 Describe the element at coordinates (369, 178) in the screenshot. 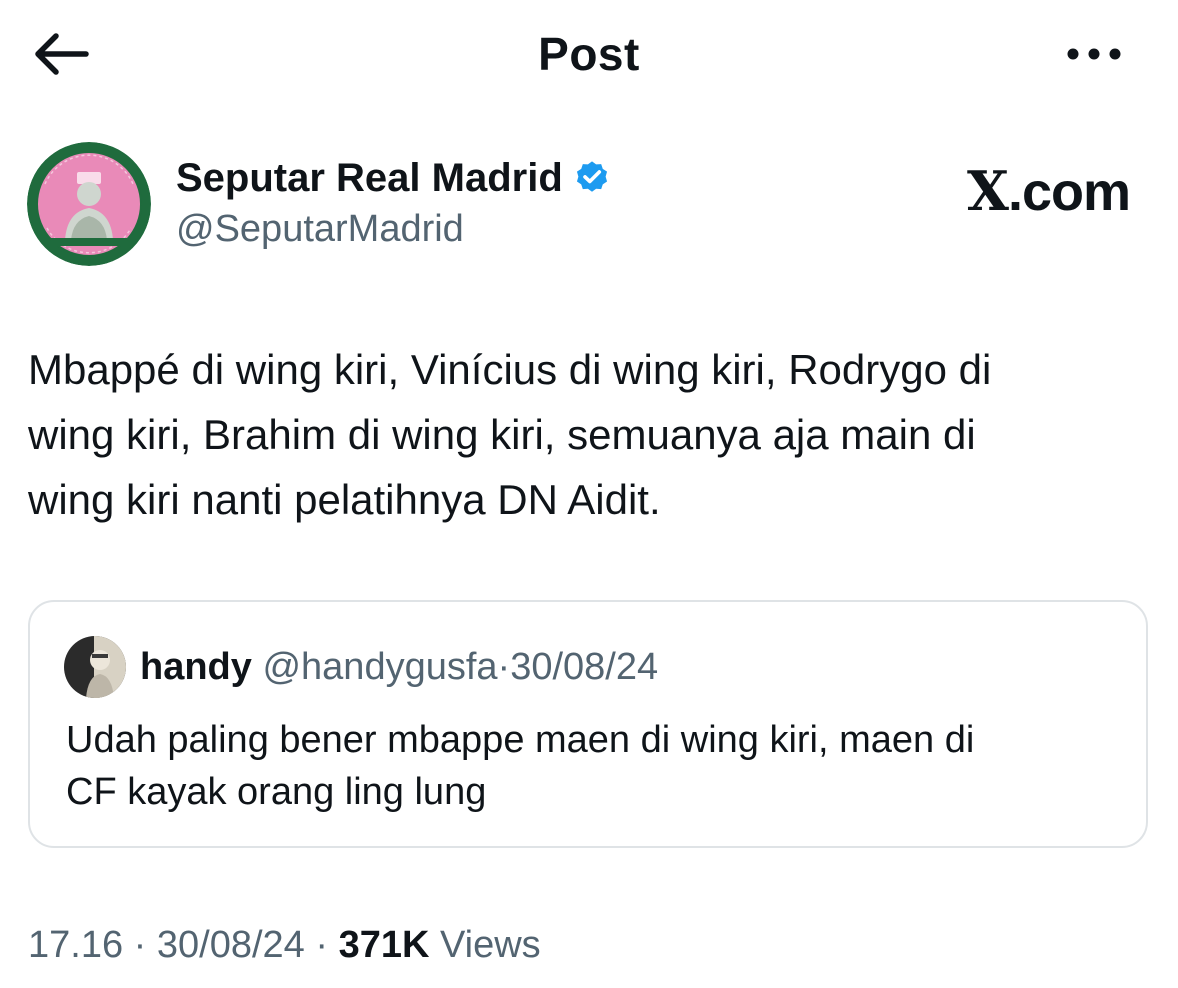

I see `author-display-name: Seputar Real Madrid` at that location.